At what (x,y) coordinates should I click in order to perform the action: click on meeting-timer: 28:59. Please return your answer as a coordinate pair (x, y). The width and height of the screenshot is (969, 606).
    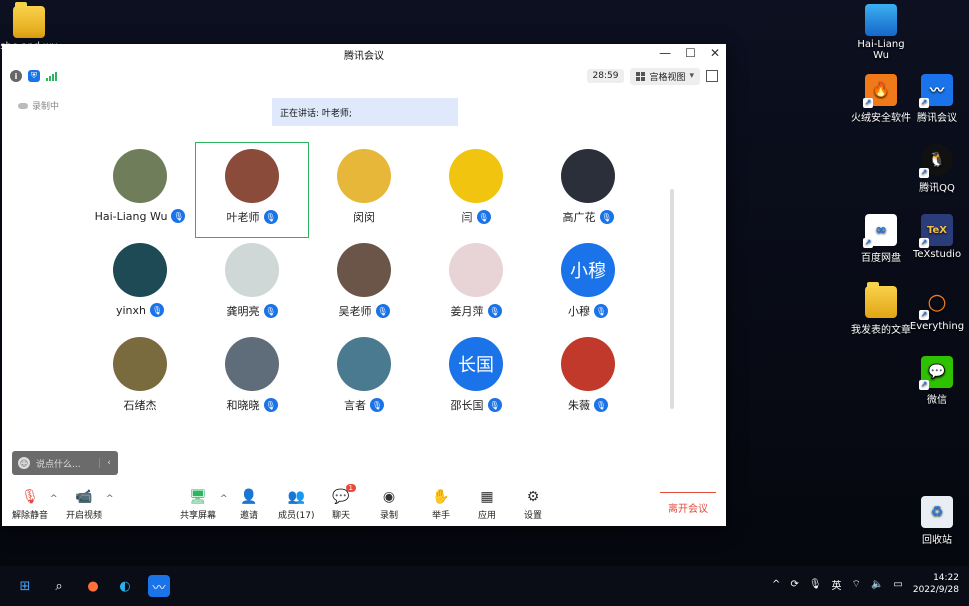
    Looking at the image, I should click on (605, 76).